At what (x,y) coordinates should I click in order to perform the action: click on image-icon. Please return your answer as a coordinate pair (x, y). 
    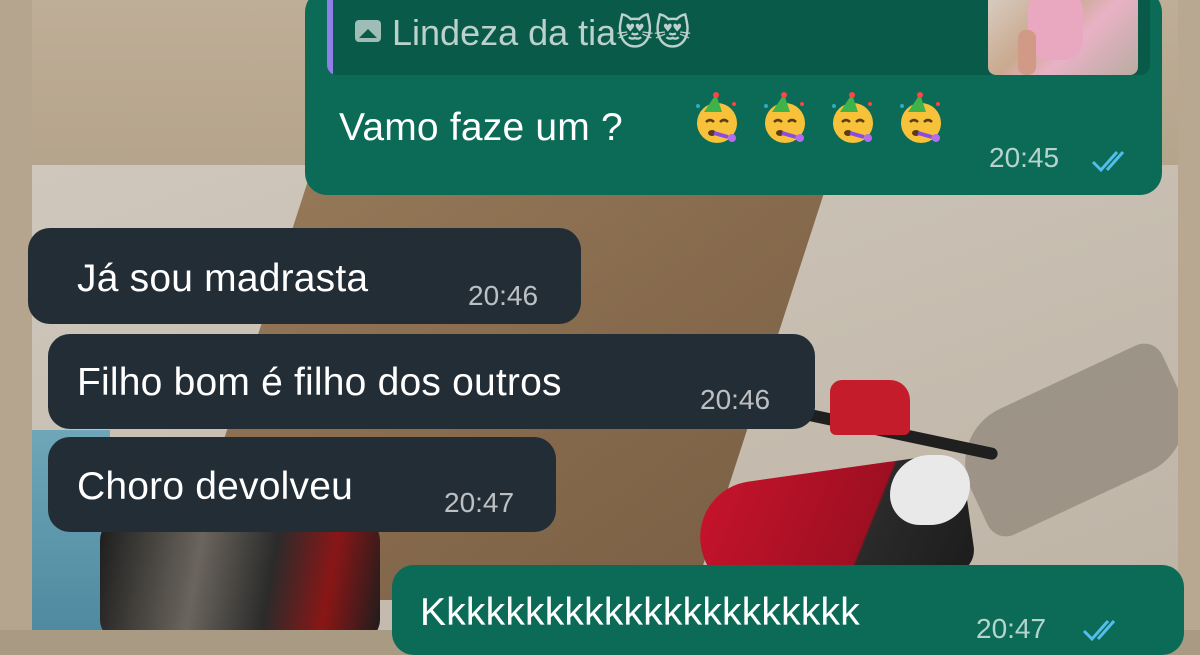
    Looking at the image, I should click on (368, 31).